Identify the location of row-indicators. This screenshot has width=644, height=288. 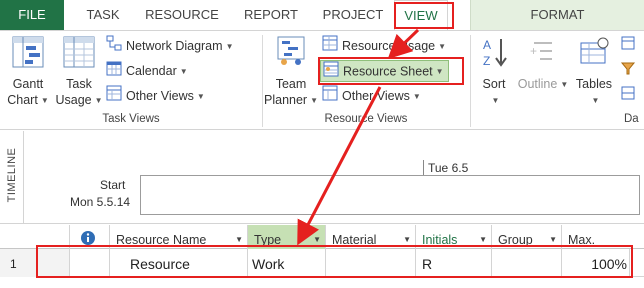
(90, 263).